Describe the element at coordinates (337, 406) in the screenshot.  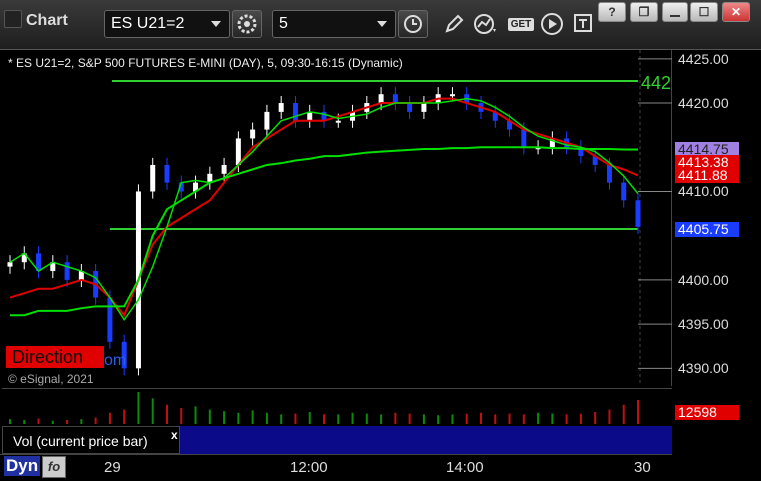
I see `volume-chart` at that location.